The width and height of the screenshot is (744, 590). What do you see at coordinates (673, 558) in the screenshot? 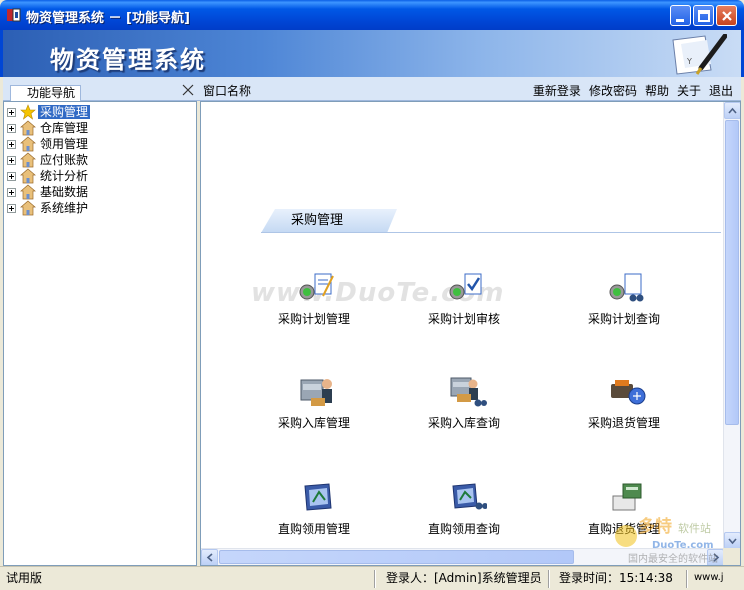
I see `watermark-note: 国内最安全的软件站` at bounding box center [673, 558].